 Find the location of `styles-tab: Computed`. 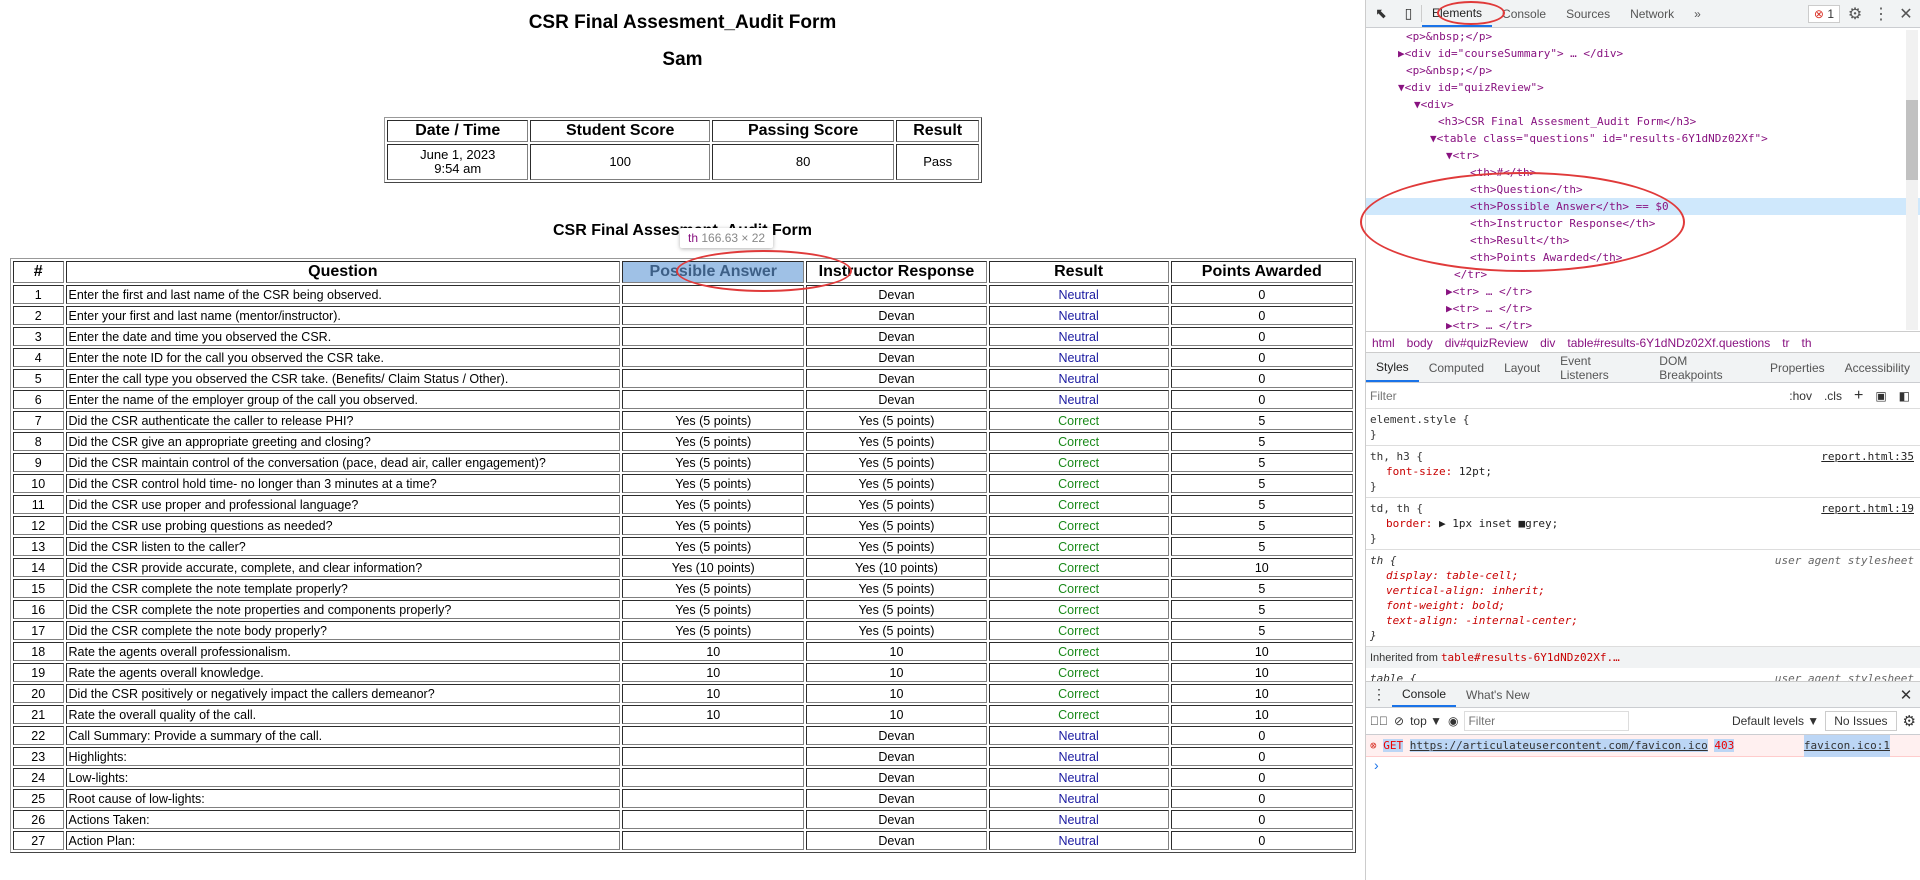

styles-tab: Computed is located at coordinates (1456, 367).